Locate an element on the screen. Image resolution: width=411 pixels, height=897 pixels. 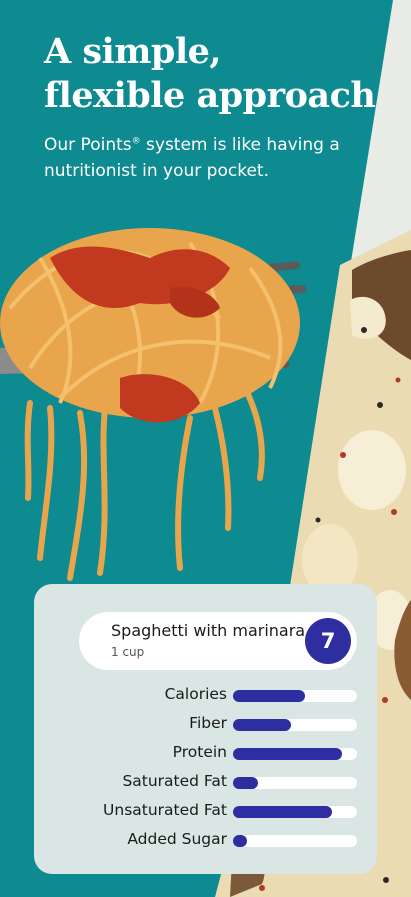
title-line-2: flexible approach is located at coordinates (210, 95).